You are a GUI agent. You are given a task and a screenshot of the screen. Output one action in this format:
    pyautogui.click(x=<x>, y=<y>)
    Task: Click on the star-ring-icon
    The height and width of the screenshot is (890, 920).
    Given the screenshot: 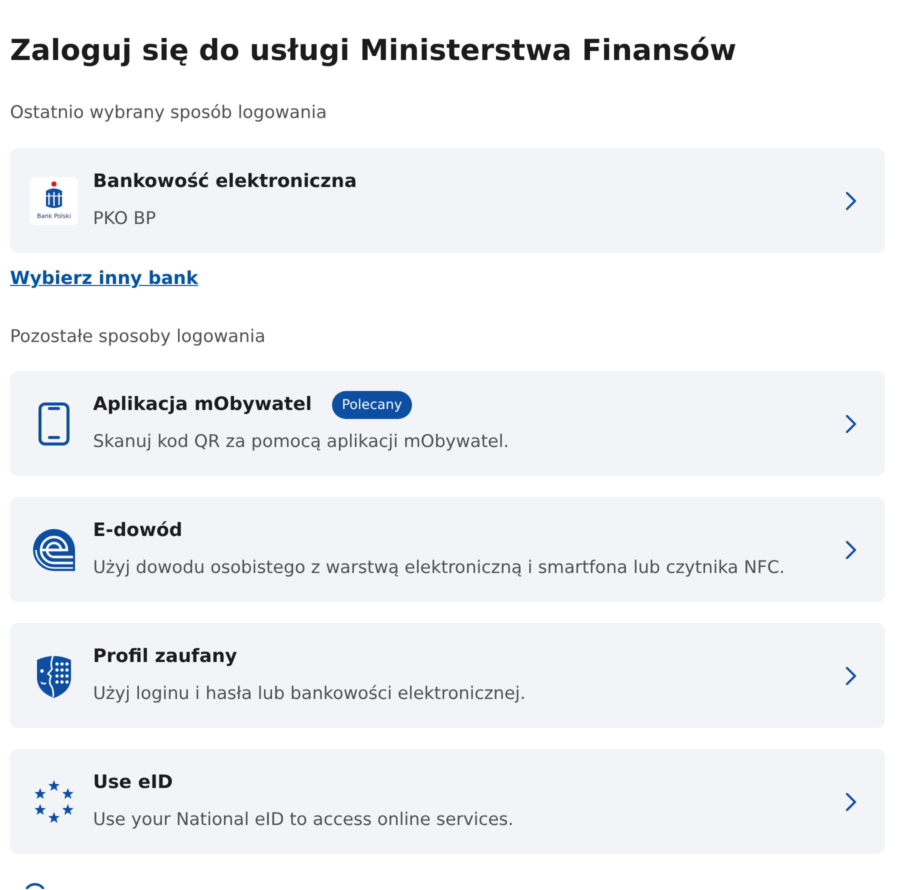 What is the action you would take?
    pyautogui.click(x=54, y=802)
    